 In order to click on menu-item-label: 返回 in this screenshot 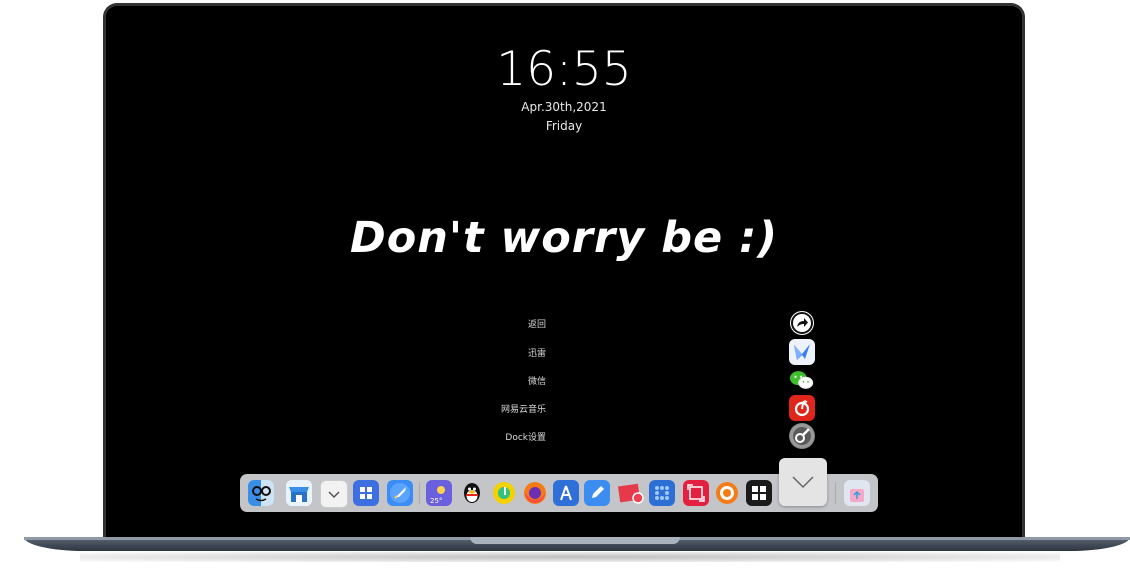, I will do `click(536, 324)`.